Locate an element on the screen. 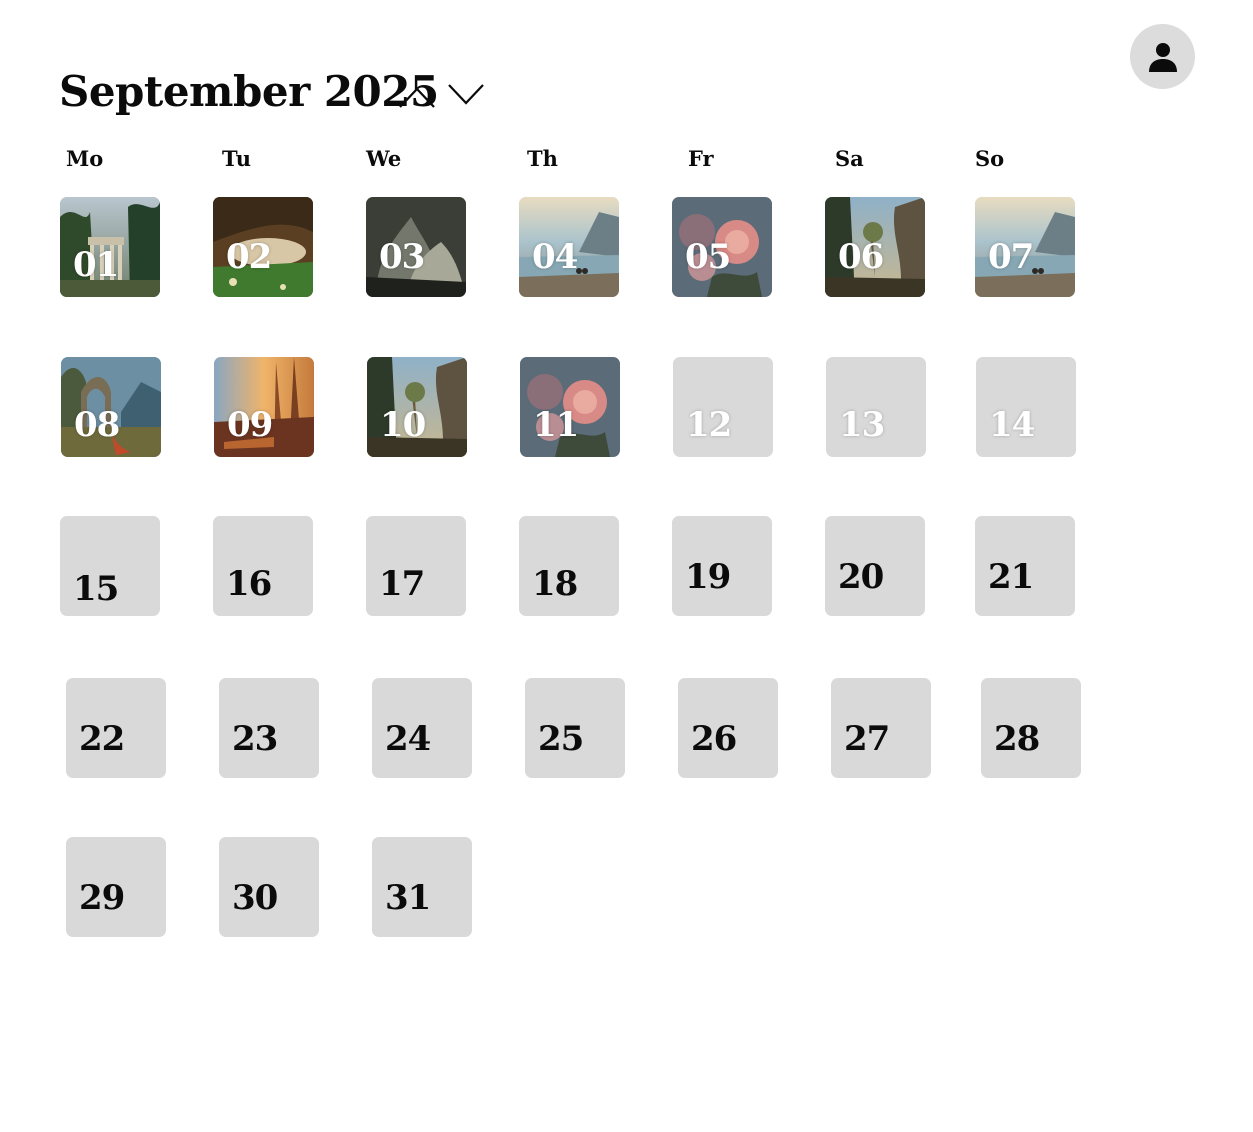  day-number: 12 is located at coordinates (709, 425).